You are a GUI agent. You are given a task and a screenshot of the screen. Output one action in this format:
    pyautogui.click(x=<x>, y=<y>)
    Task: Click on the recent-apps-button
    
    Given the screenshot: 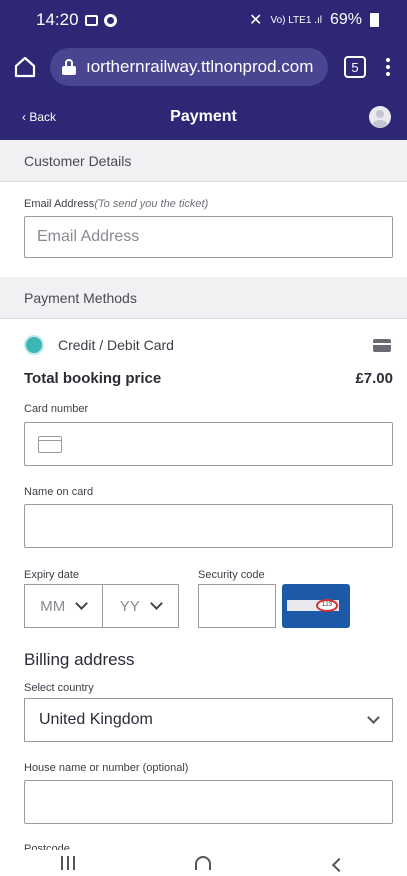 What is the action you would take?
    pyautogui.click(x=68, y=860)
    